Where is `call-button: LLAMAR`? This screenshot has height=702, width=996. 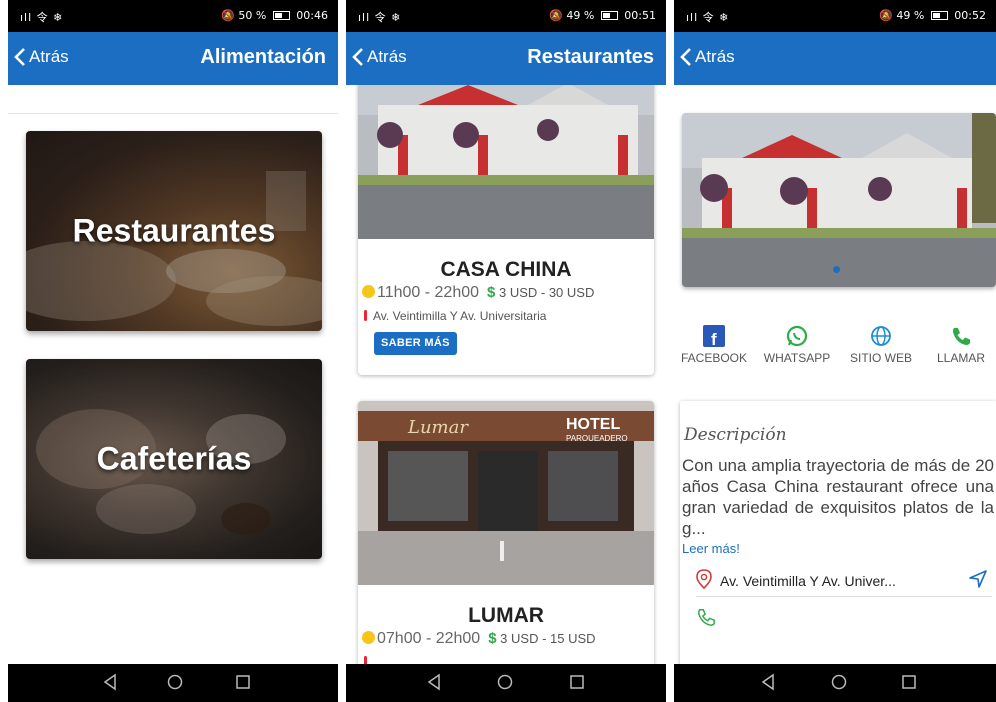
call-button: LLAMAR is located at coordinates (961, 345).